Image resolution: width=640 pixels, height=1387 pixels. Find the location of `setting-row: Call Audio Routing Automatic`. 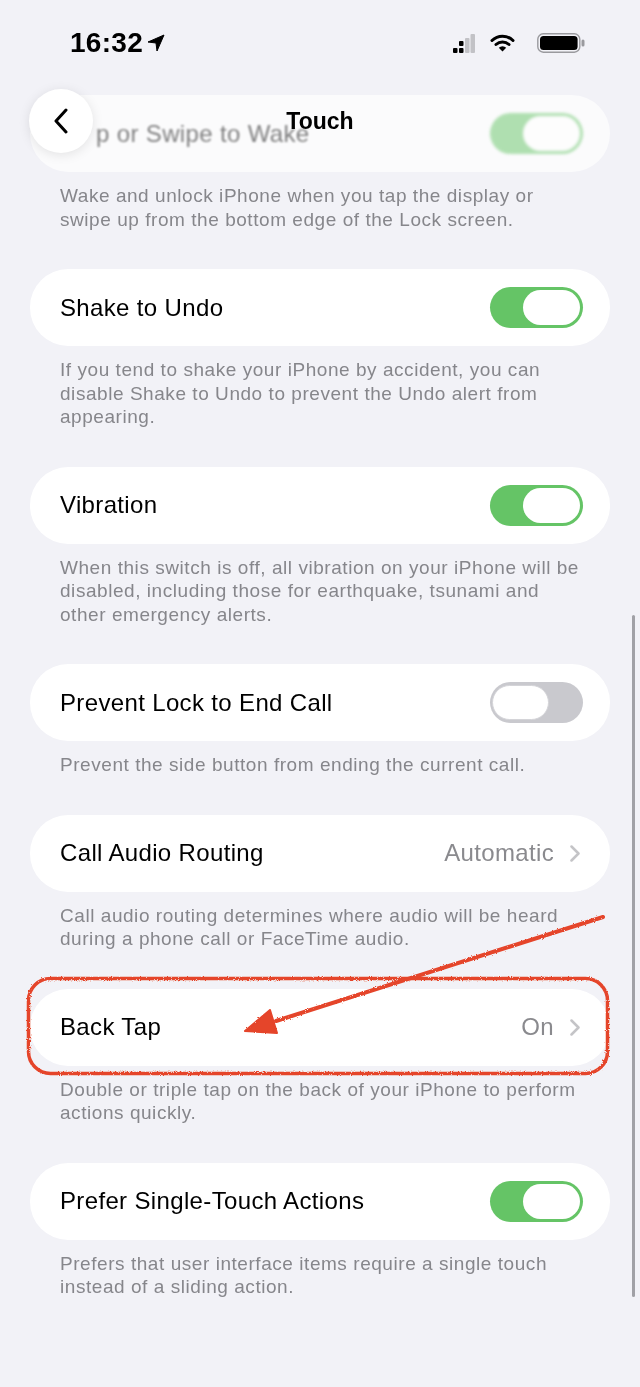

setting-row: Call Audio Routing Automatic is located at coordinates (320, 853).